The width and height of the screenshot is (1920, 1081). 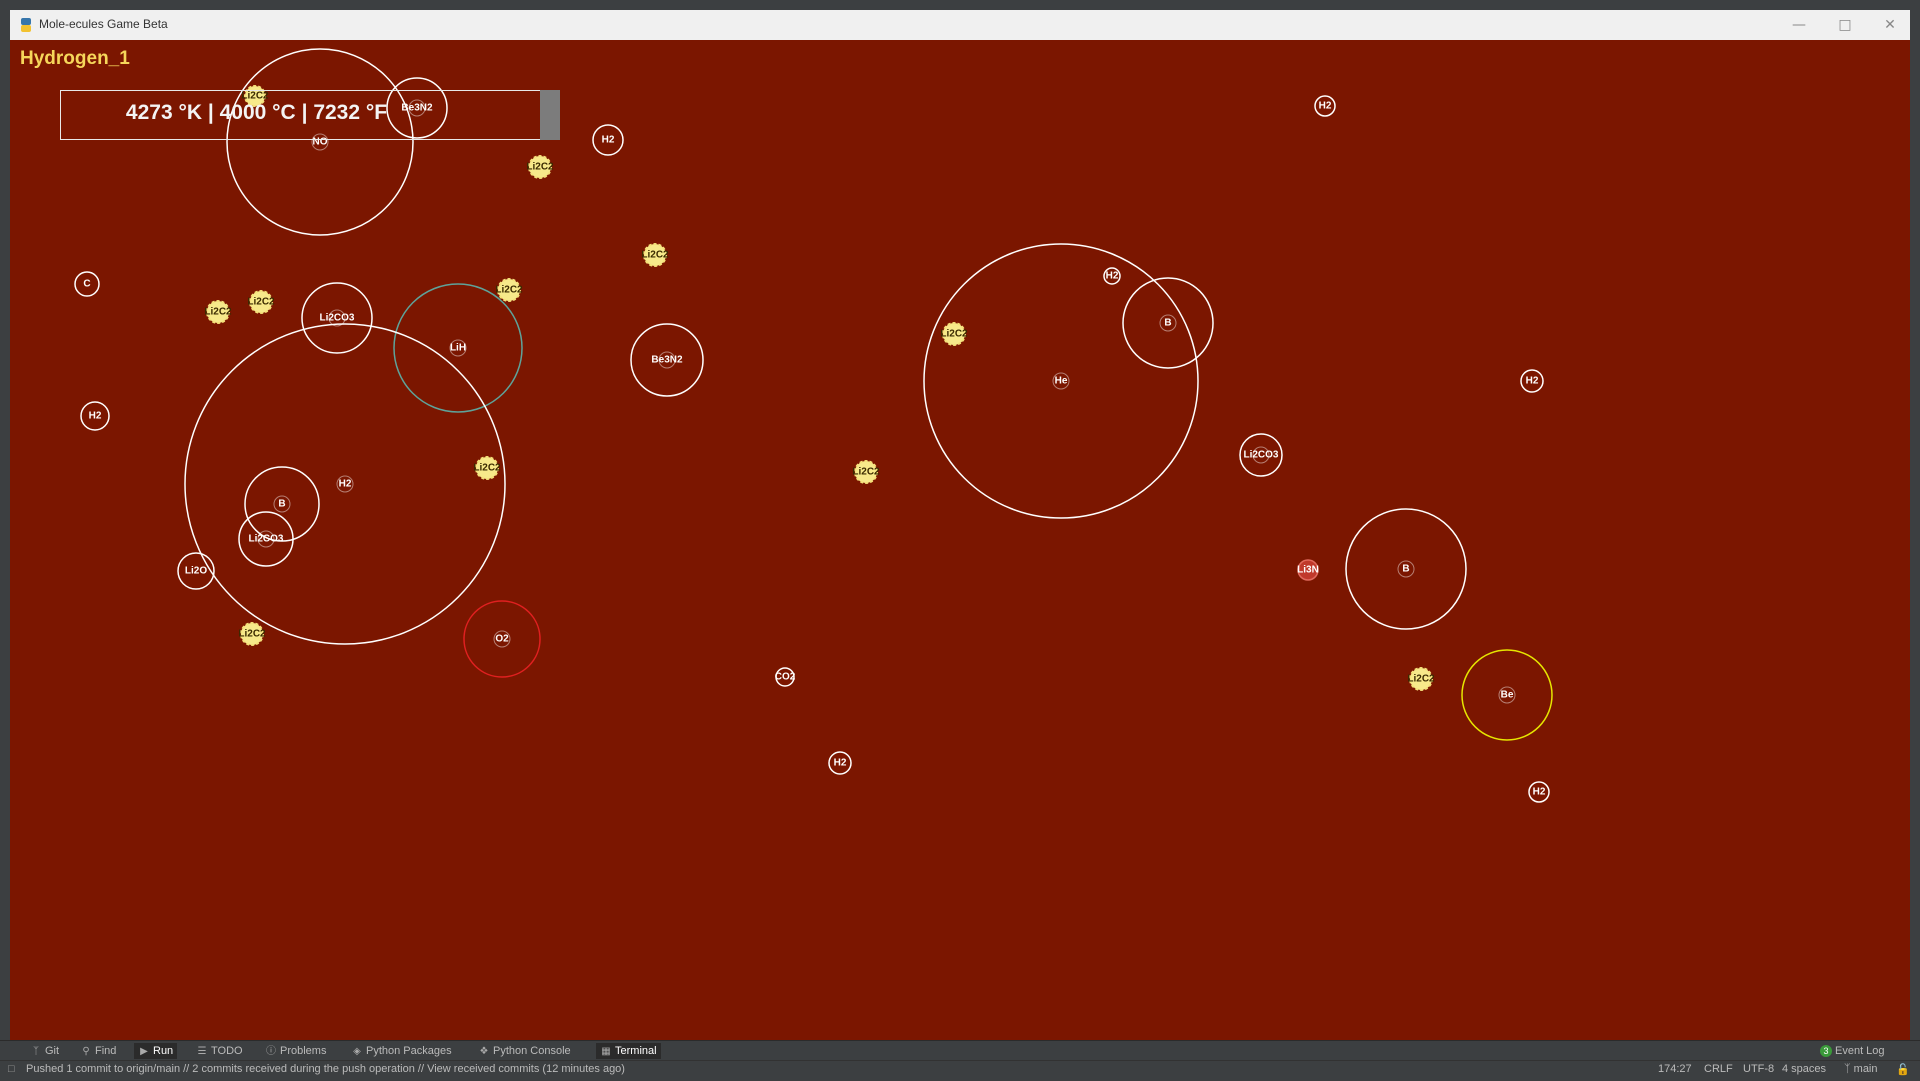 What do you see at coordinates (320, 142) in the screenshot?
I see `molecule-no: NO` at bounding box center [320, 142].